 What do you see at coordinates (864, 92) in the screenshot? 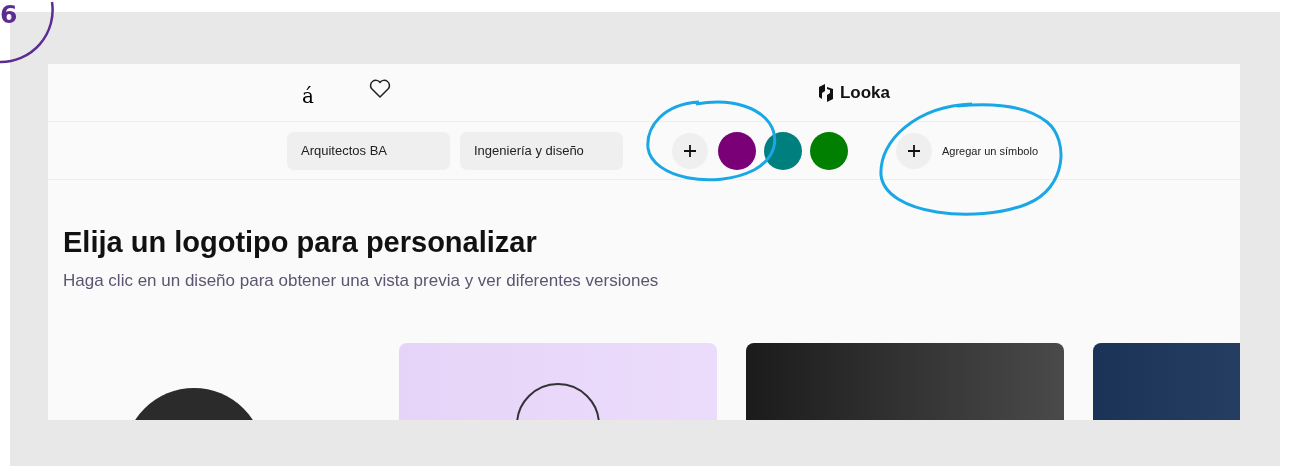
I see `brand-name: Looka` at bounding box center [864, 92].